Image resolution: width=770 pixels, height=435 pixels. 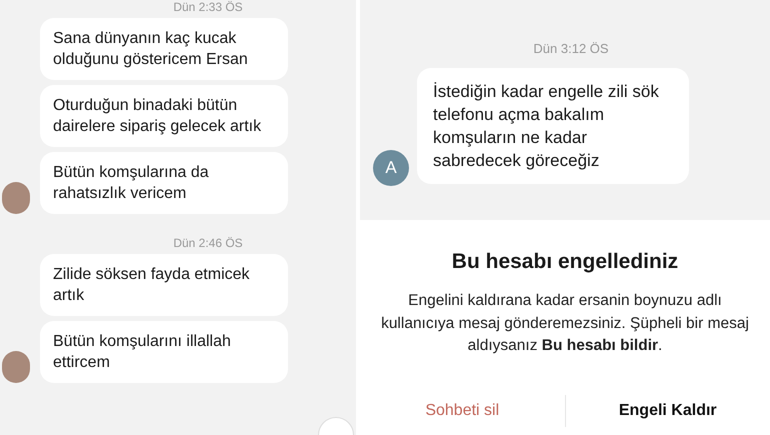 I want to click on timestamp: Dün 2:33 ÖS, so click(x=208, y=7).